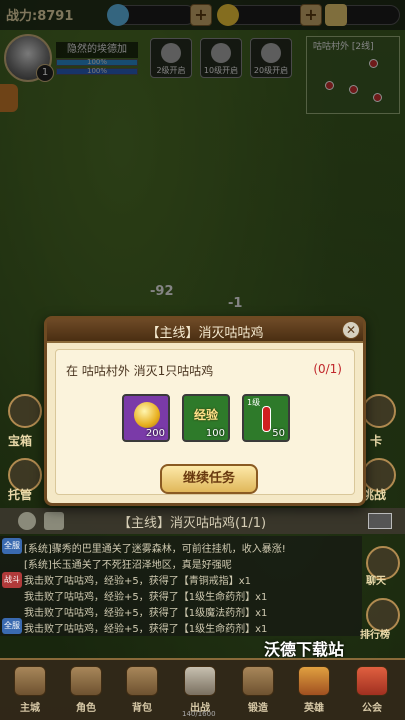  What do you see at coordinates (314, 681) in the screenshot?
I see `hero-badge-icon` at bounding box center [314, 681].